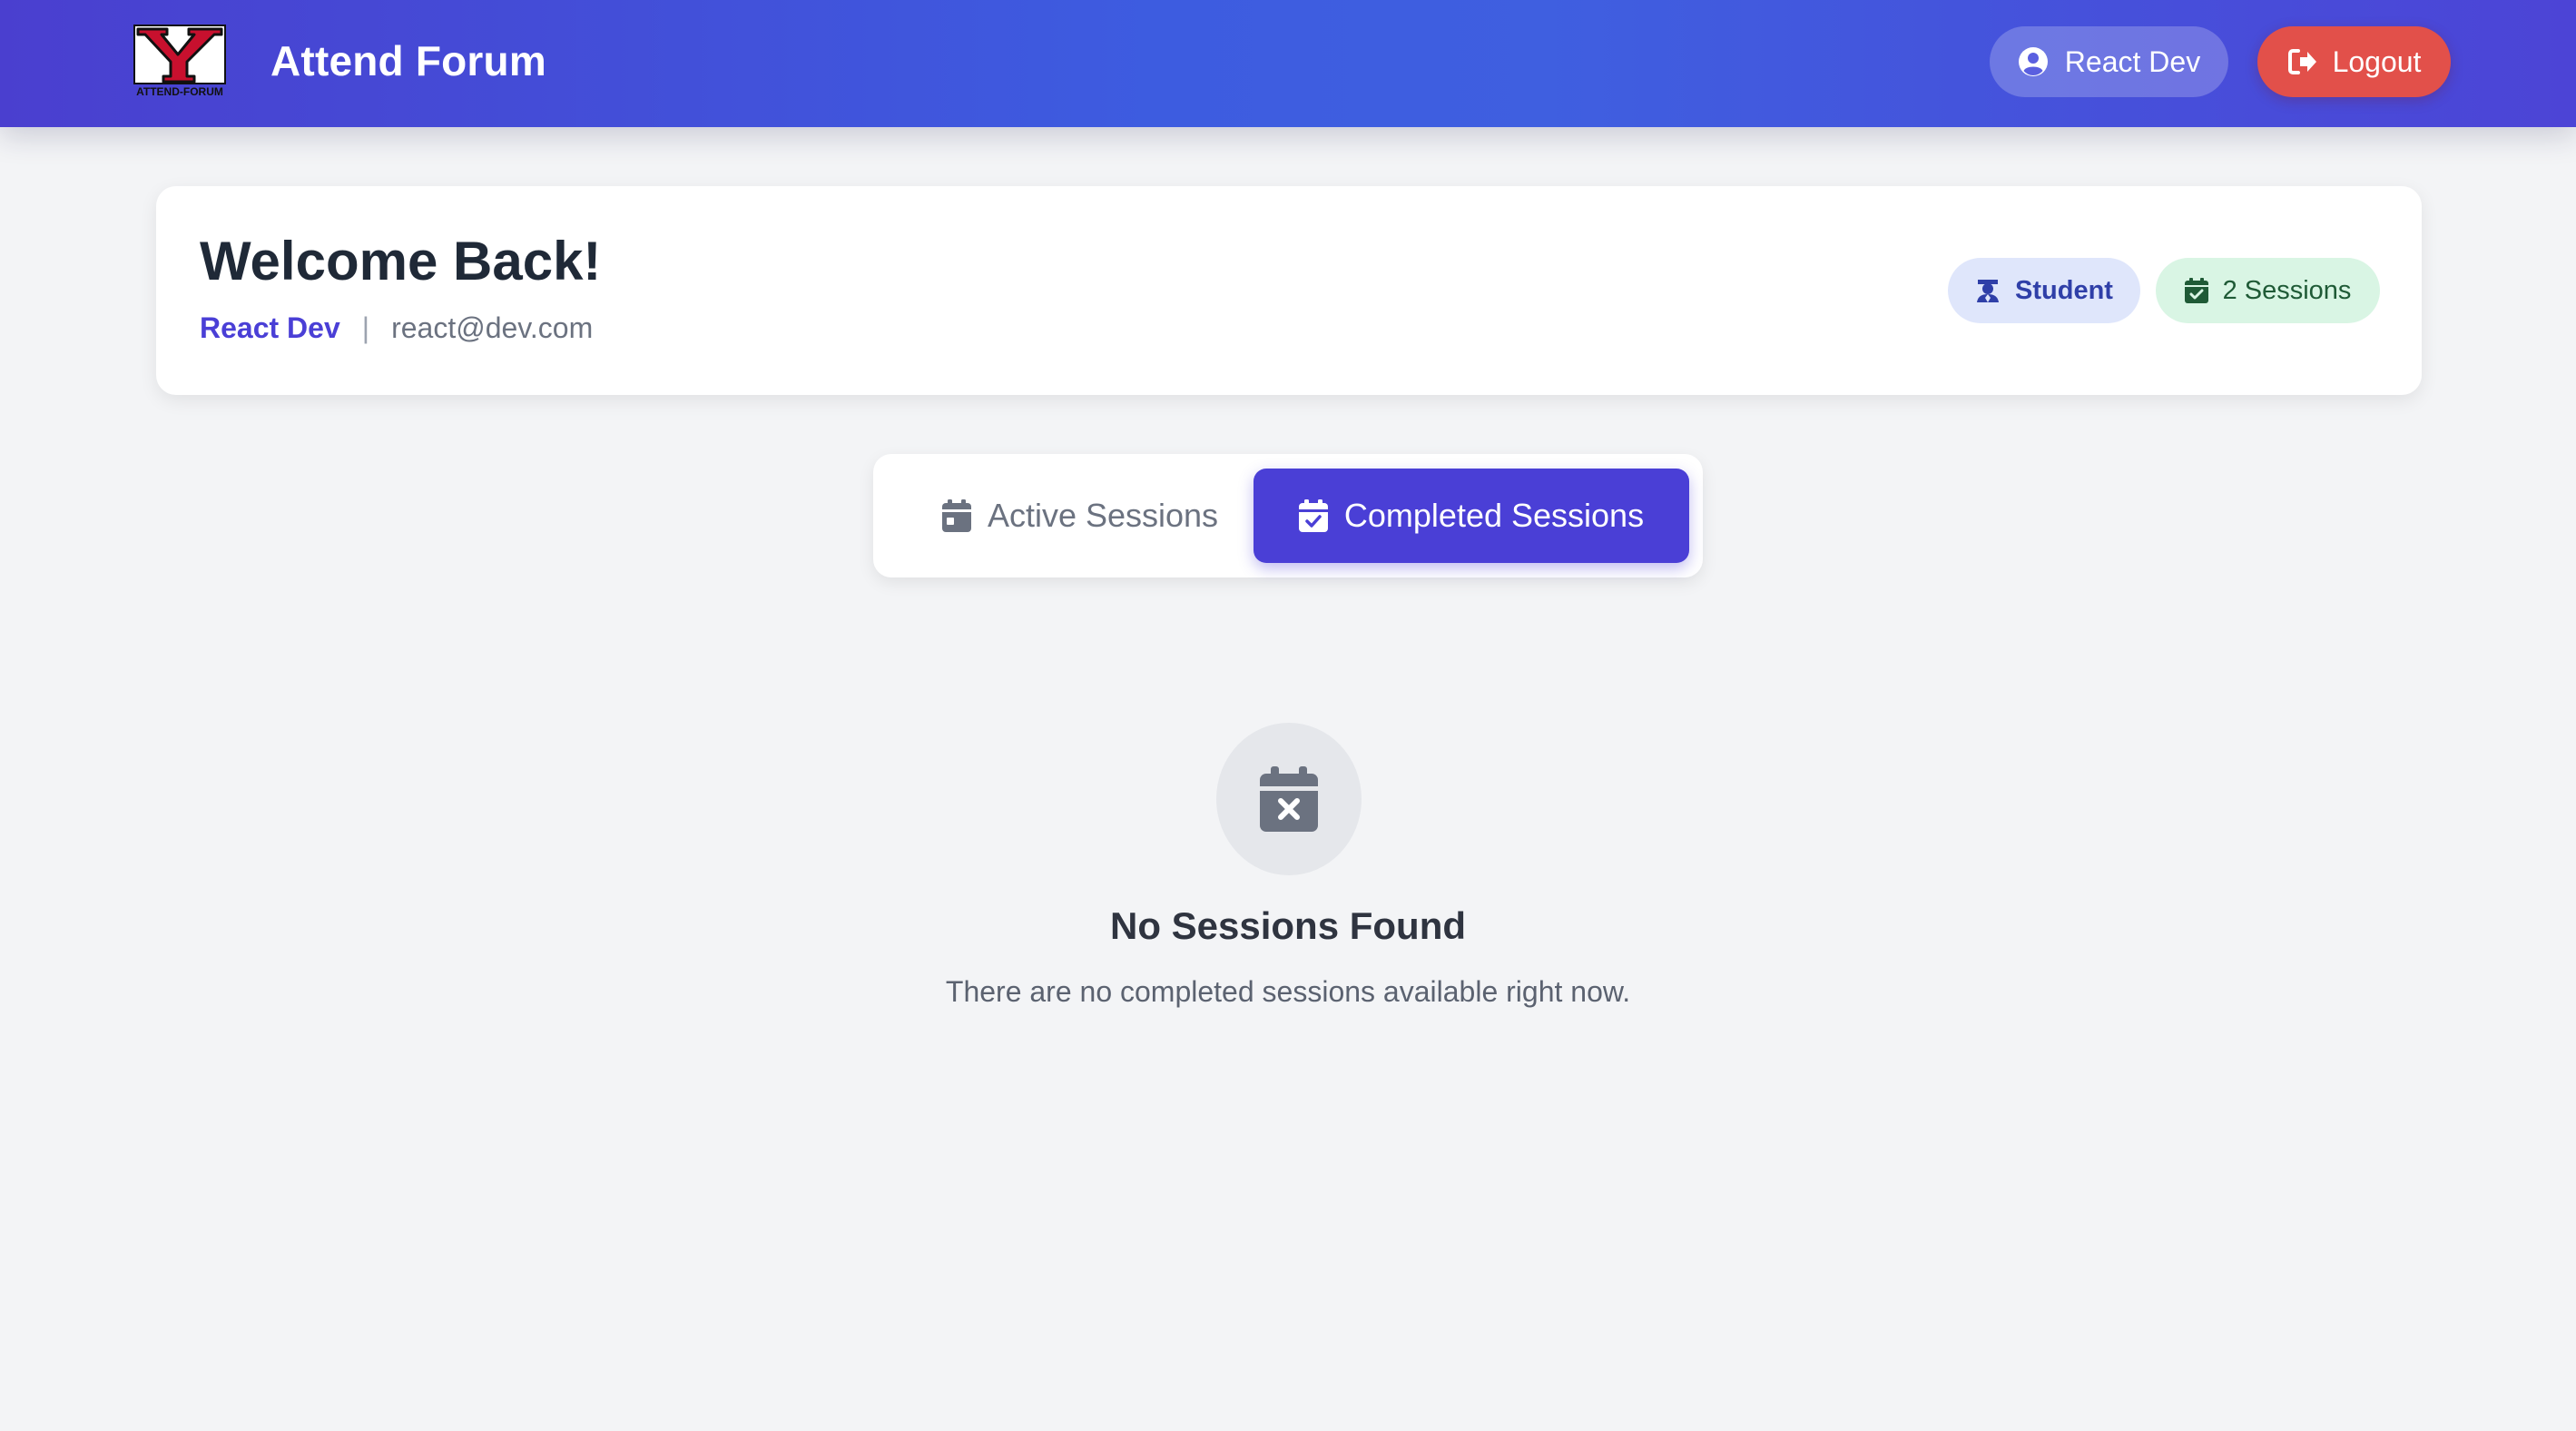 This screenshot has width=2576, height=1431. What do you see at coordinates (408, 61) in the screenshot?
I see `brand-title: Attend Forum` at bounding box center [408, 61].